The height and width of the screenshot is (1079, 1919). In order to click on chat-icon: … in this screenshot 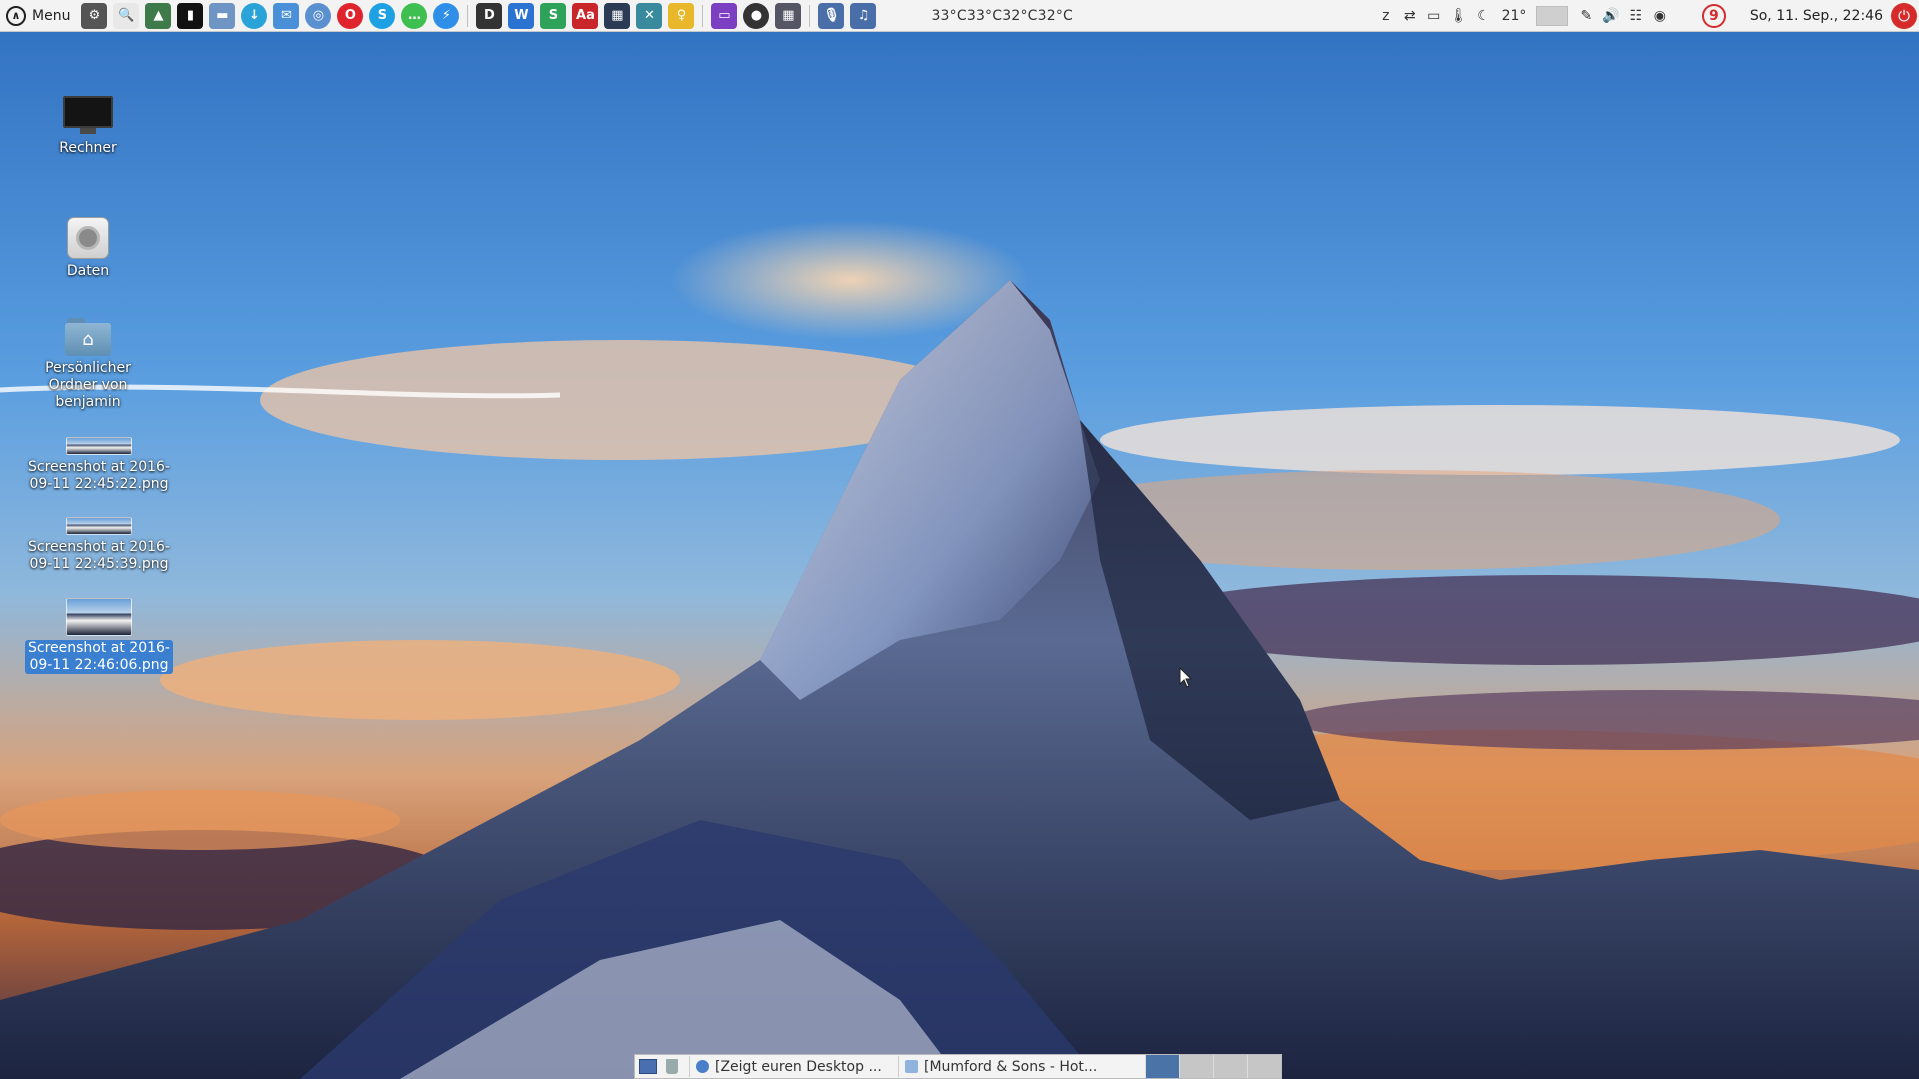, I will do `click(414, 15)`.